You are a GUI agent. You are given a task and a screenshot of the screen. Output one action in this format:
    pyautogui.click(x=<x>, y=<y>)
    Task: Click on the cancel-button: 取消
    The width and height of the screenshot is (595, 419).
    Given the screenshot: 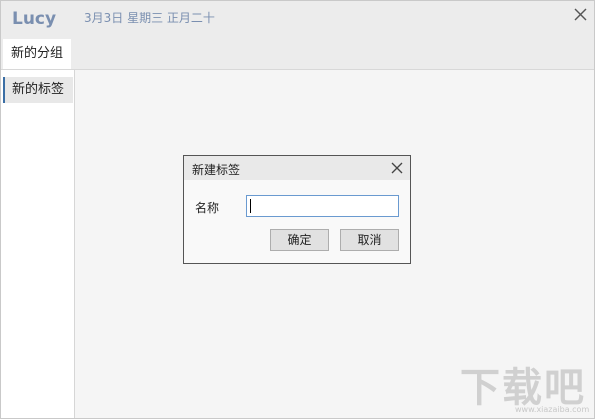 What is the action you would take?
    pyautogui.click(x=369, y=240)
    